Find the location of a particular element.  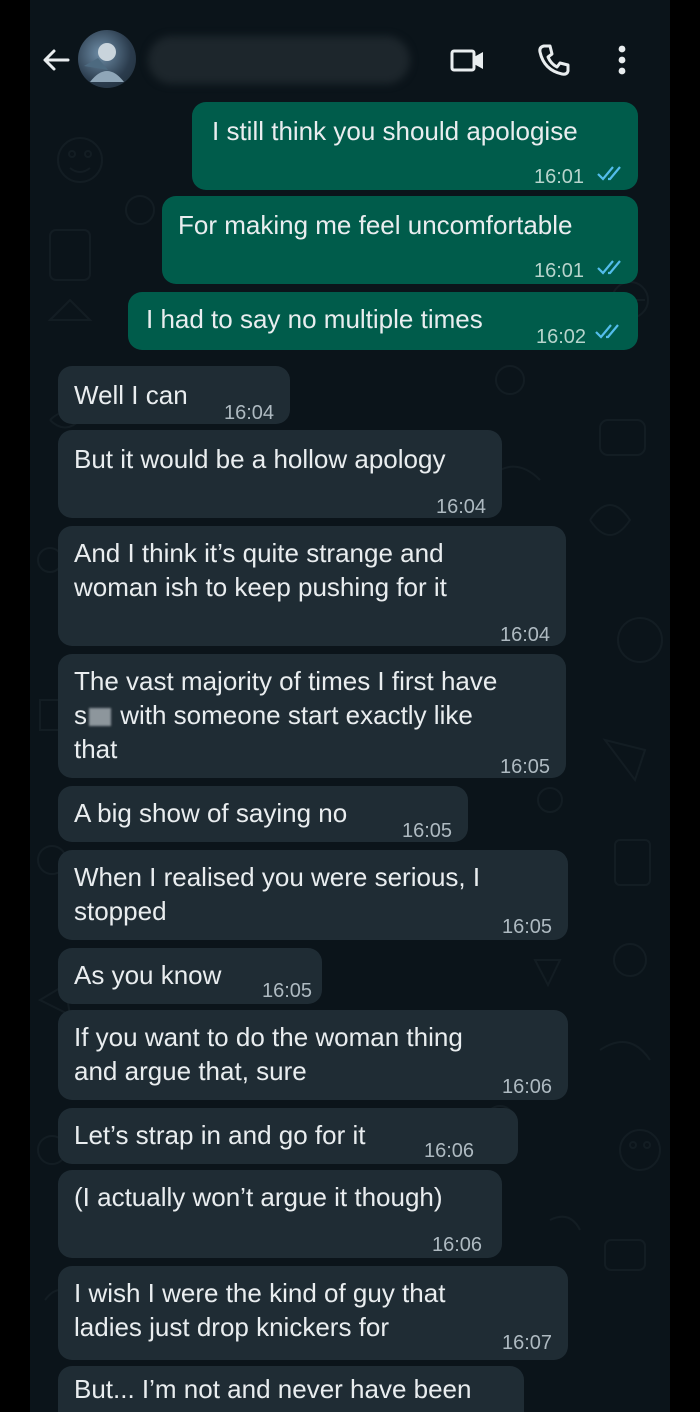

message-bubble-outgoing: I had to say no multiple times 16:02 is located at coordinates (383, 321).